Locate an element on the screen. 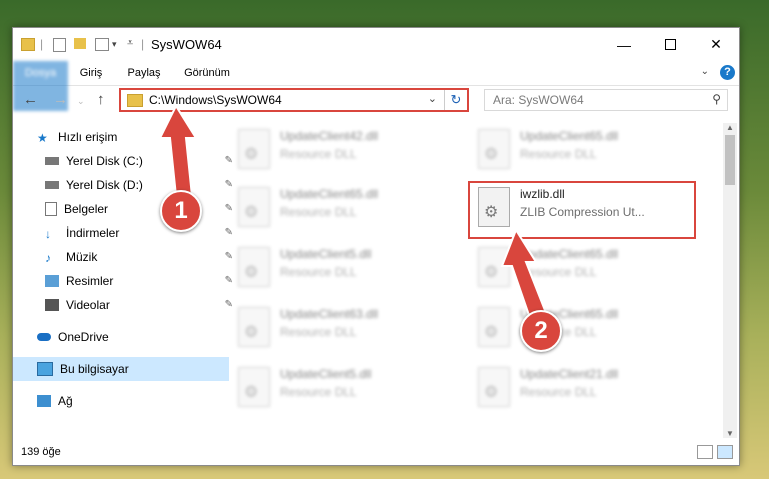 The width and height of the screenshot is (769, 479). step-badge-1: 1 is located at coordinates (181, 211).